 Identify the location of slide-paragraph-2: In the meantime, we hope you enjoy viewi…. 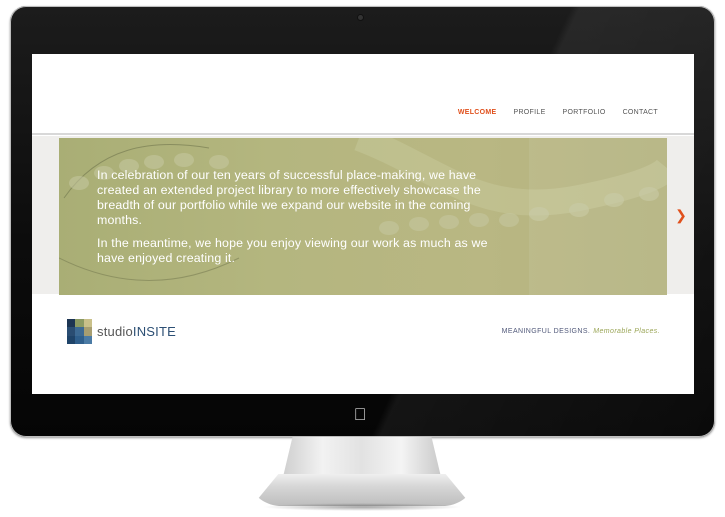
(292, 250).